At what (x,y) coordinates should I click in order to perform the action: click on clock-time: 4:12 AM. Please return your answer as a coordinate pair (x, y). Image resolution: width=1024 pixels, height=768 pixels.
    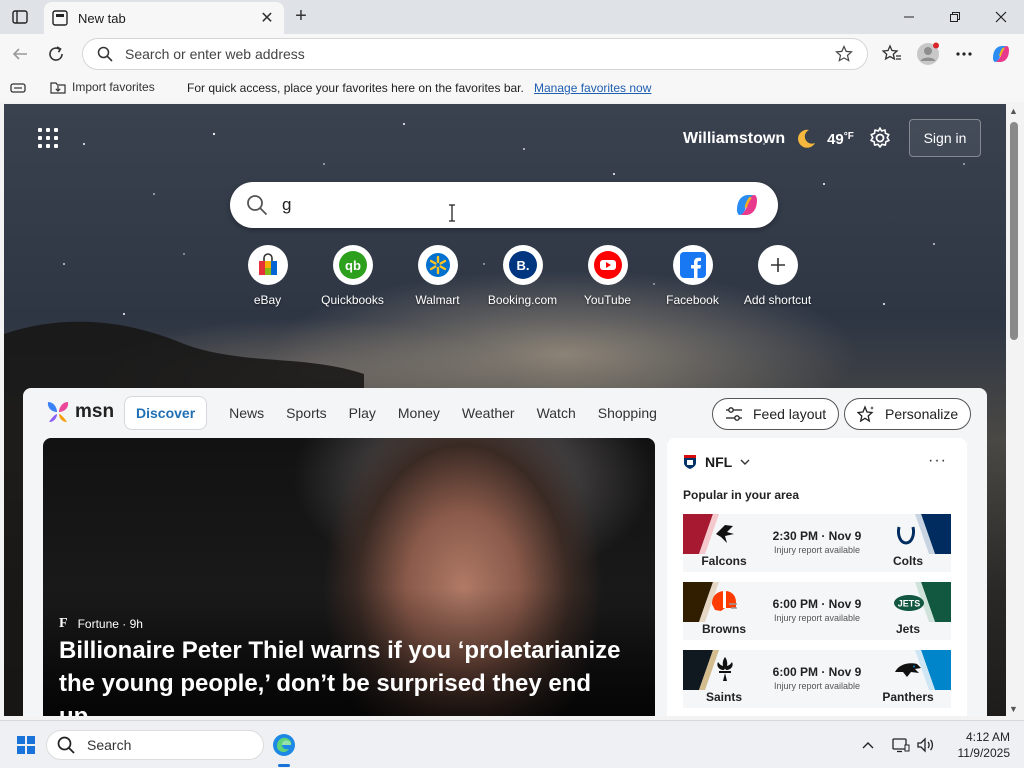
    Looking at the image, I should click on (987, 737).